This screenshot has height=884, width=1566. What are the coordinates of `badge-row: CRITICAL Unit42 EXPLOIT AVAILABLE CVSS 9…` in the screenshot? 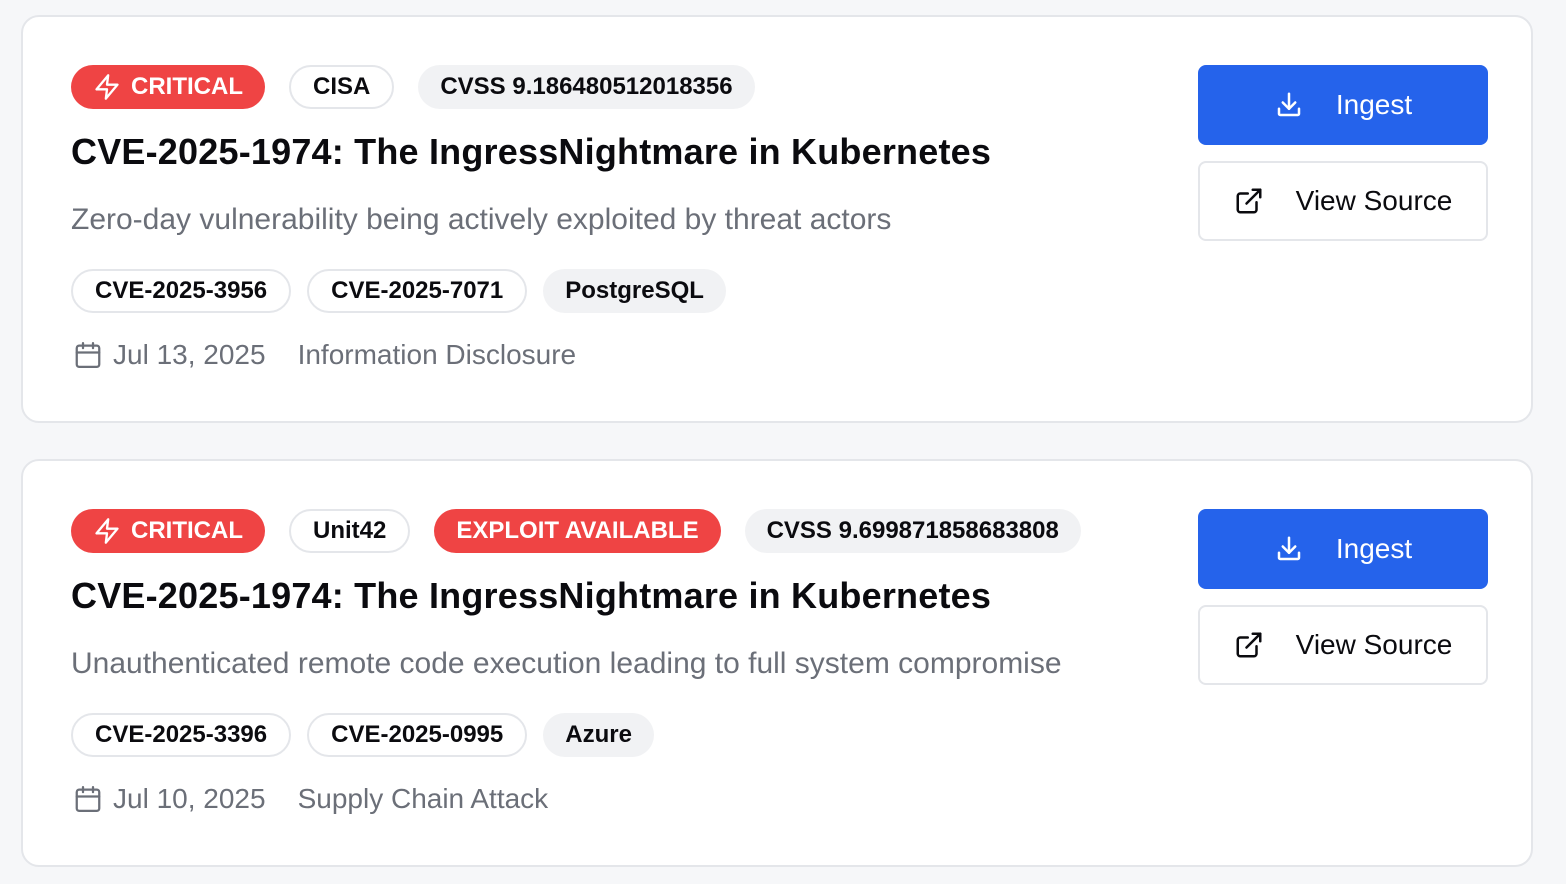 It's located at (576, 531).